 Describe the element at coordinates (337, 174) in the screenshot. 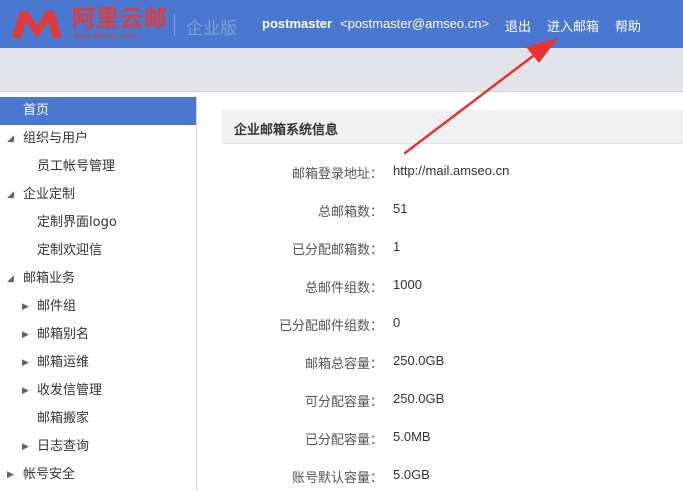

I see `info-key: 邮箱登录地址：` at that location.